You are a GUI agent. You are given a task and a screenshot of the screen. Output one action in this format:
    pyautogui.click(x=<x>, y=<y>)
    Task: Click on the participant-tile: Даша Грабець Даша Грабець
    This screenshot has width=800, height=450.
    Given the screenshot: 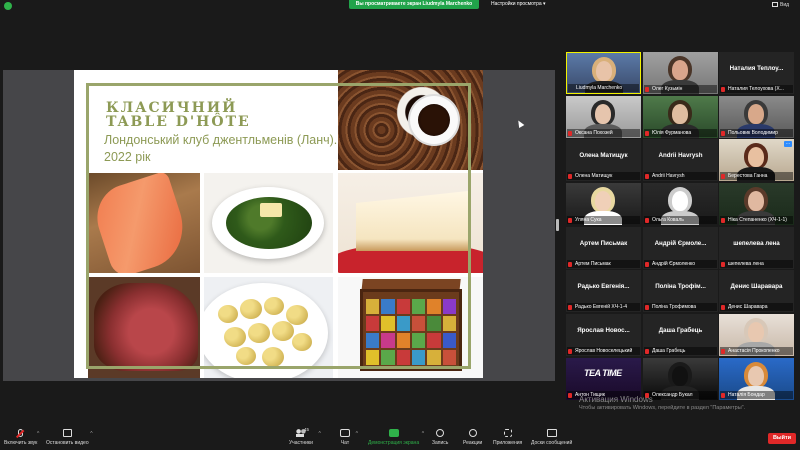 What is the action you would take?
    pyautogui.click(x=680, y=335)
    